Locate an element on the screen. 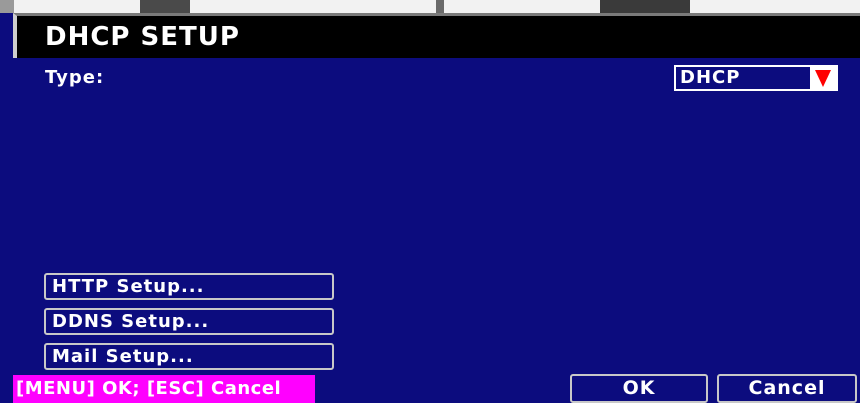 The image size is (860, 403). triangle-down-icon is located at coordinates (823, 78).